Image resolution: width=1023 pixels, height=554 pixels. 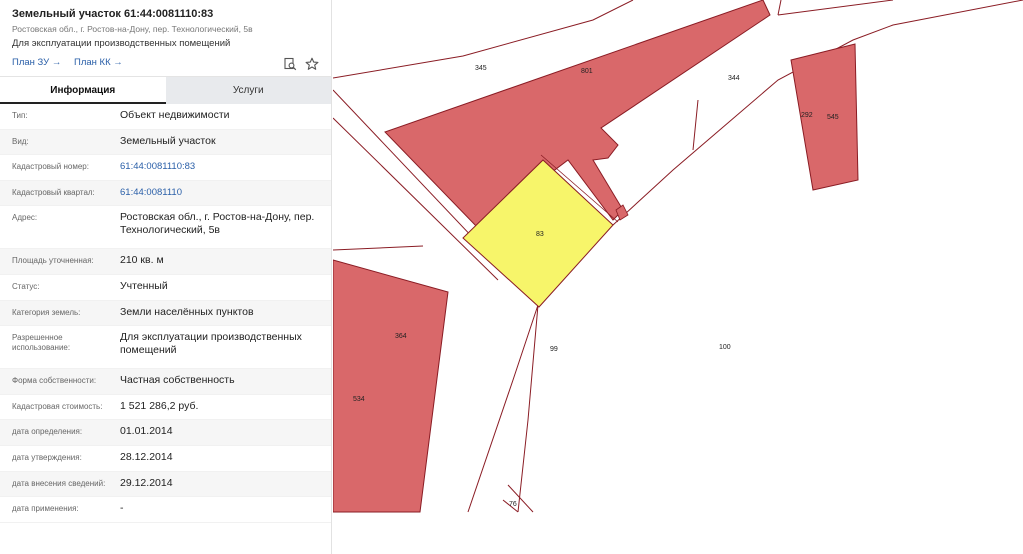 What do you see at coordinates (248, 90) in the screenshot?
I see `tab-services: Услуги` at bounding box center [248, 90].